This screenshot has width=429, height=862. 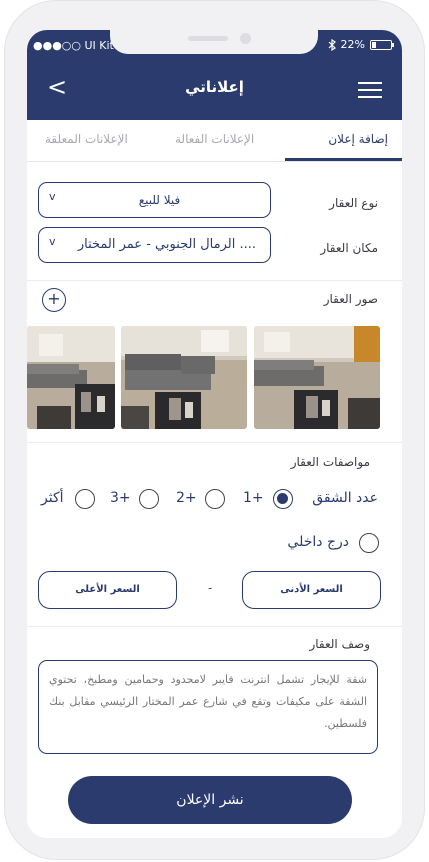 I want to click on min-price-button: السعر الأدنى, so click(x=311, y=590).